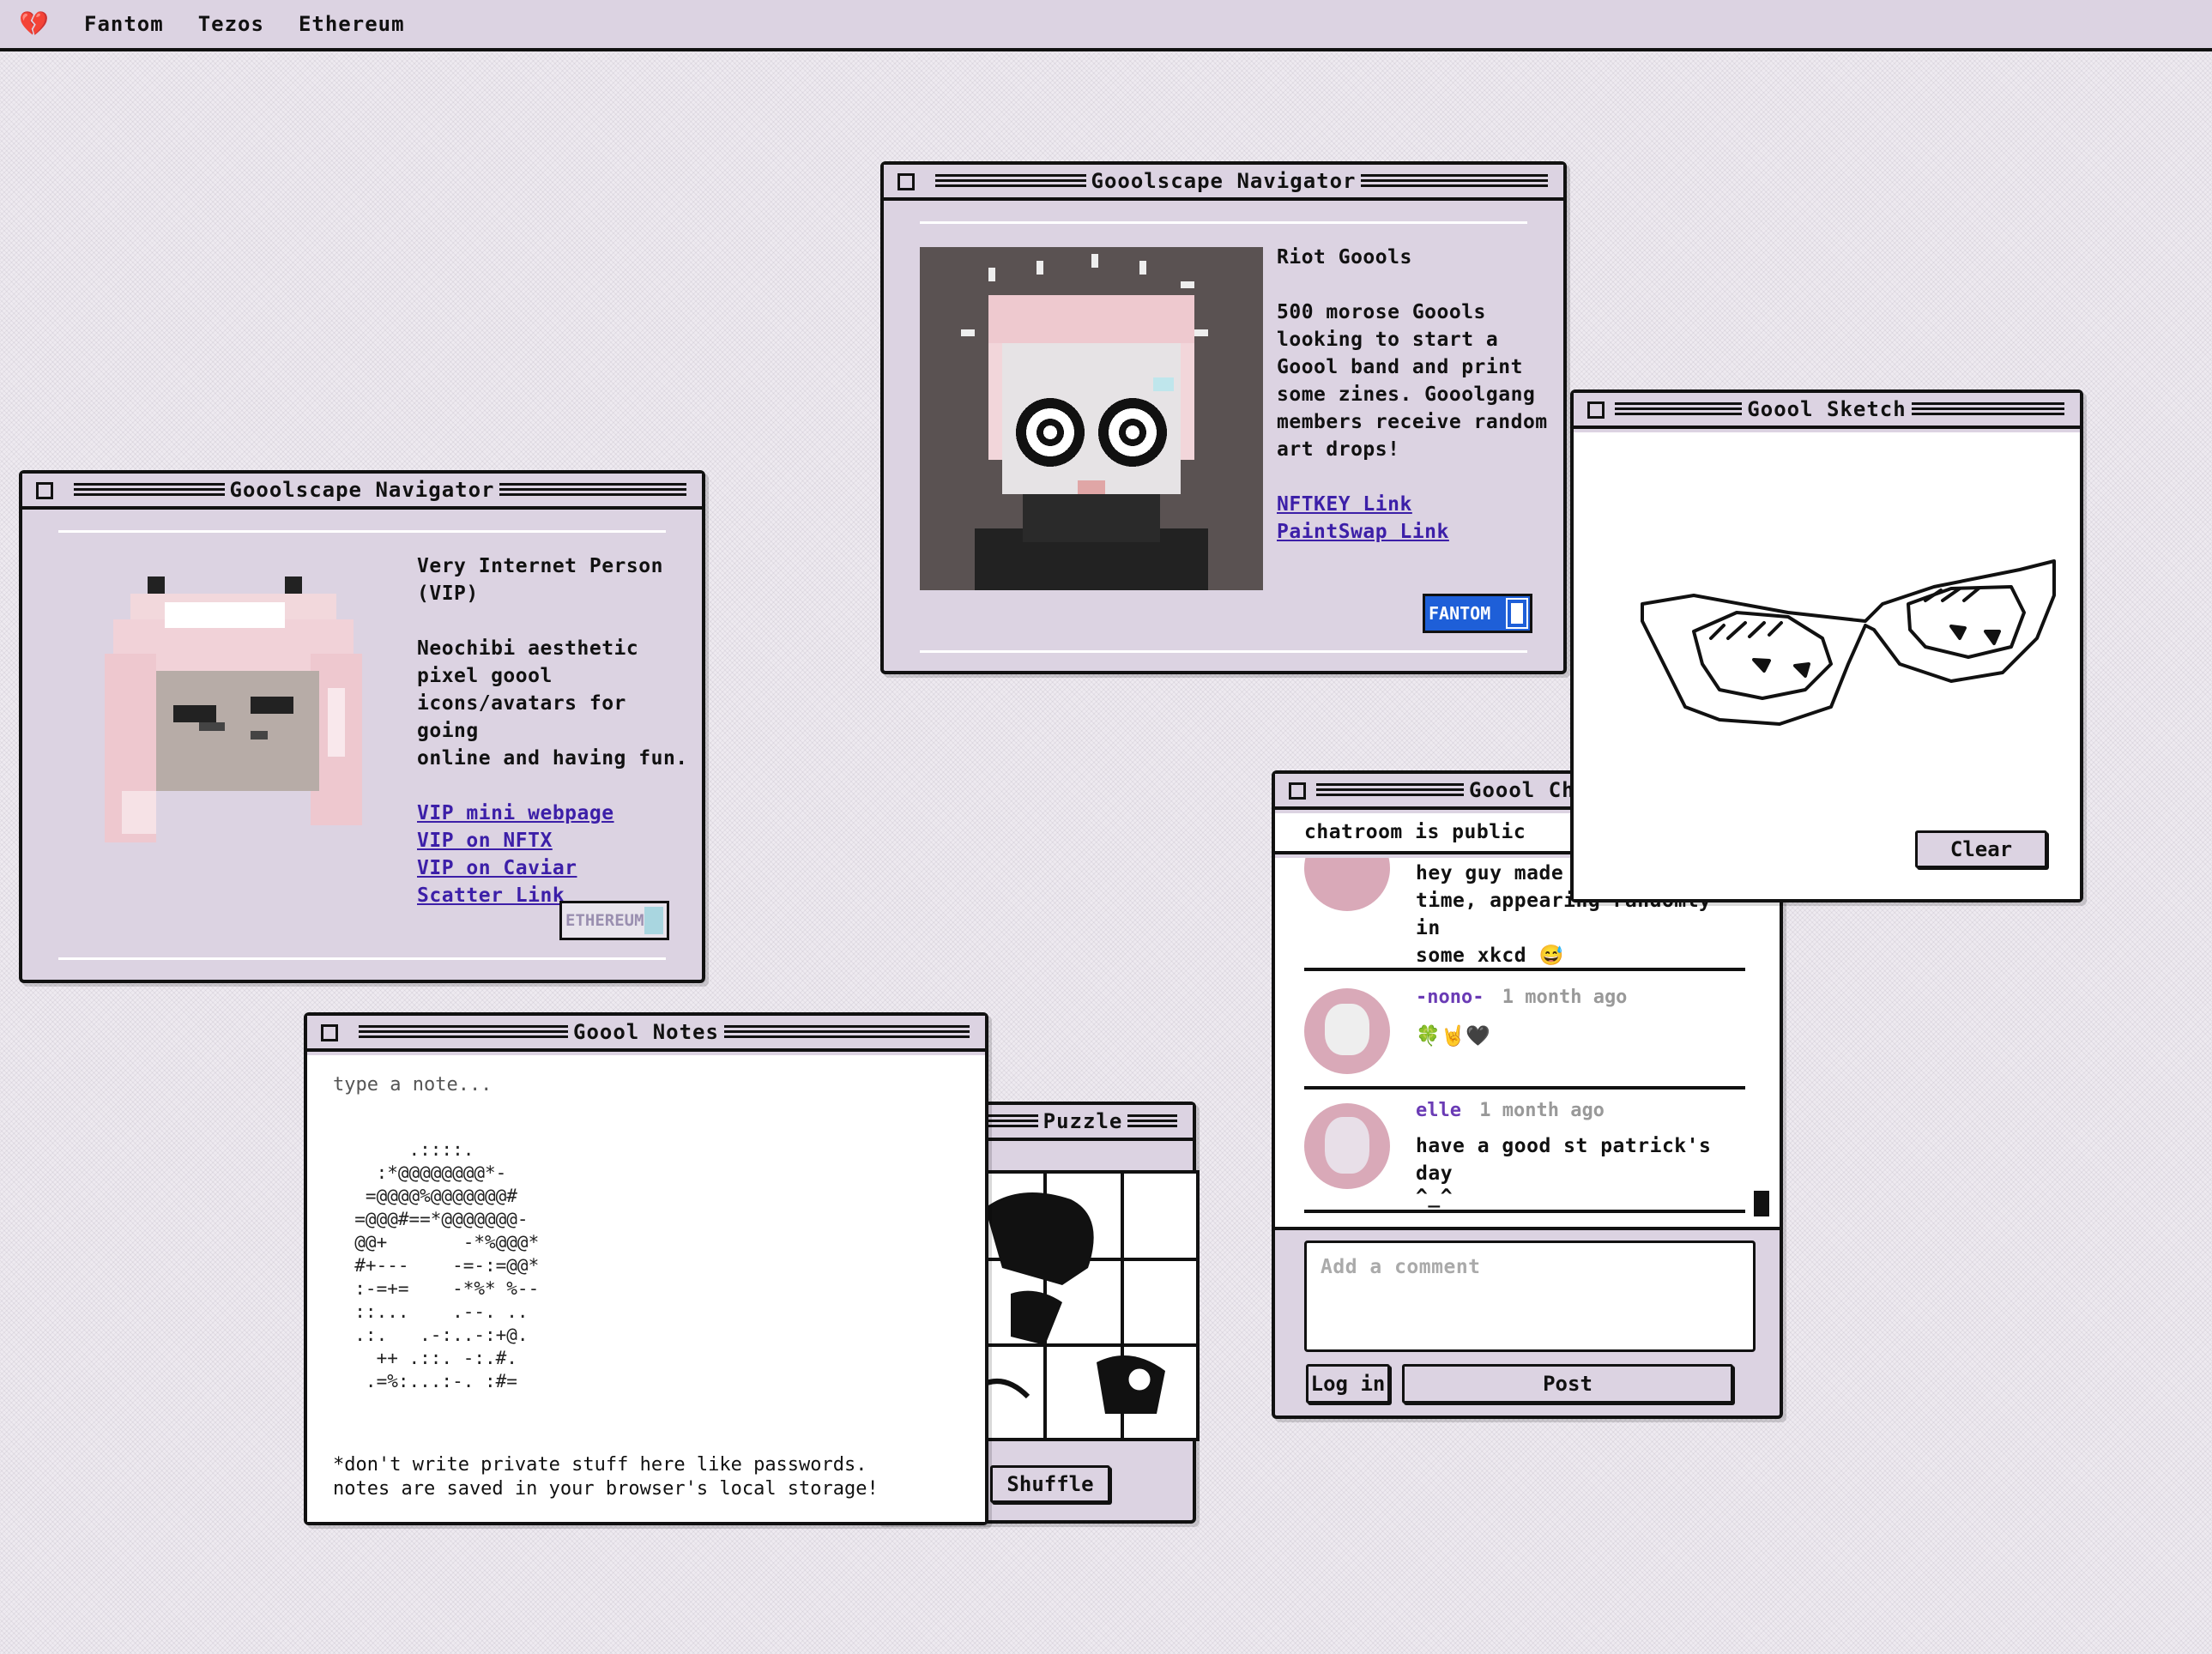  Describe the element at coordinates (1450, 997) in the screenshot. I see `message-username: -nono-` at that location.